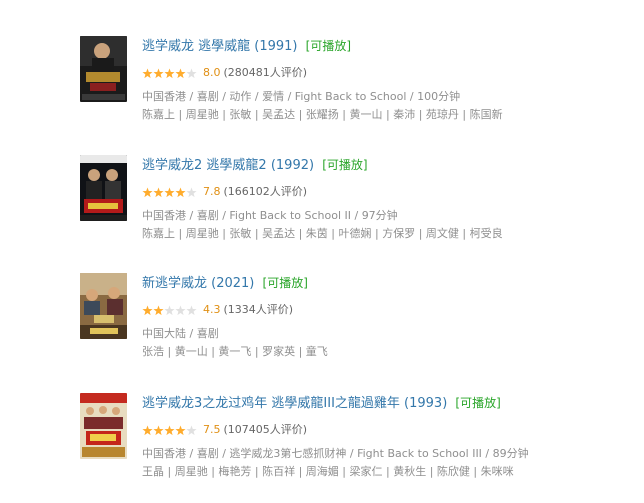  I want to click on title-line: 新逃学威龙 (2021) [可播放], so click(389, 283).